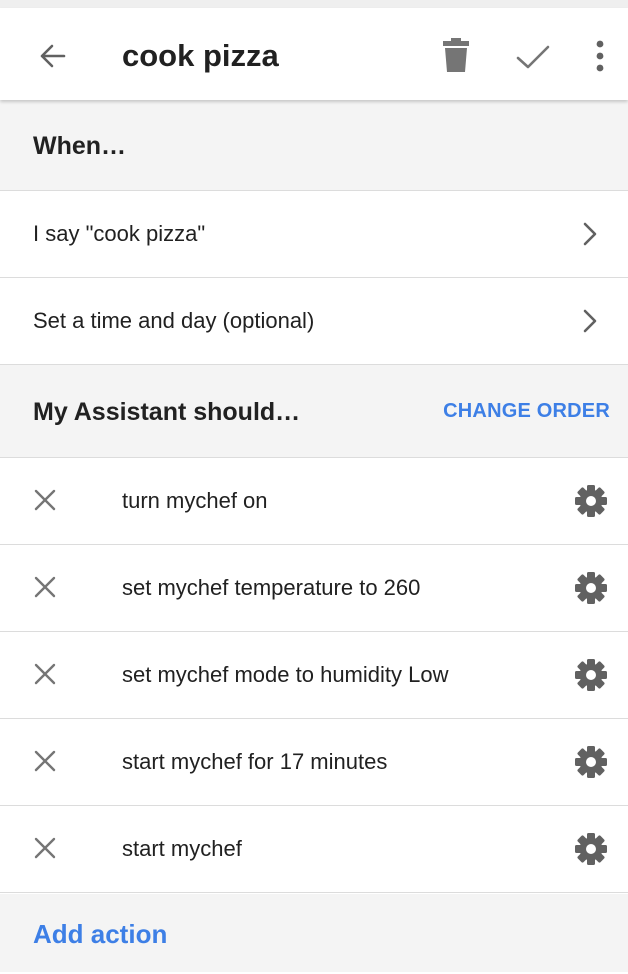  What do you see at coordinates (526, 411) in the screenshot?
I see `change-order-button: CHANGE ORDER` at bounding box center [526, 411].